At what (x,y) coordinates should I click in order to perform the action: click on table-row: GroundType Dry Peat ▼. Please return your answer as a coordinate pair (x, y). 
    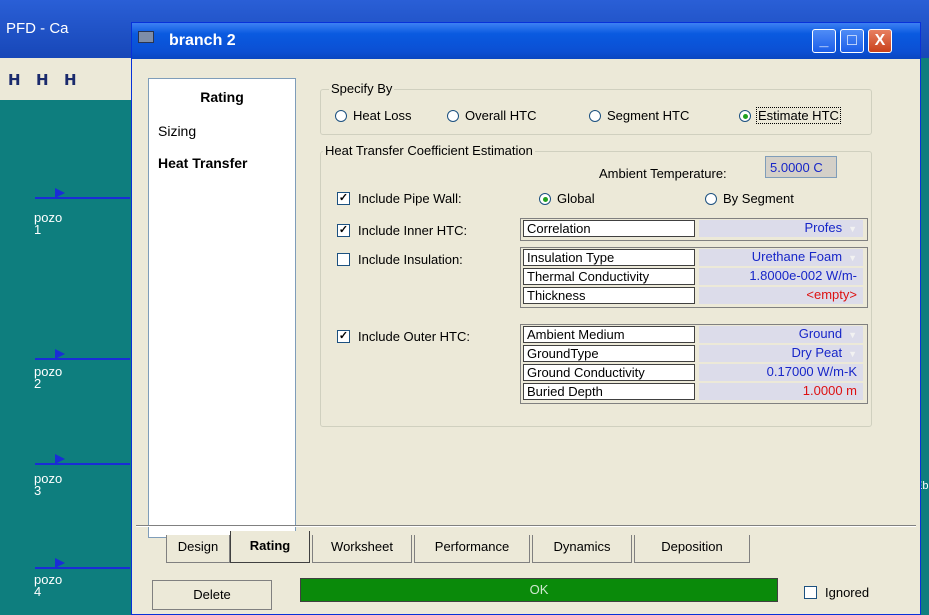
    Looking at the image, I should click on (694, 353).